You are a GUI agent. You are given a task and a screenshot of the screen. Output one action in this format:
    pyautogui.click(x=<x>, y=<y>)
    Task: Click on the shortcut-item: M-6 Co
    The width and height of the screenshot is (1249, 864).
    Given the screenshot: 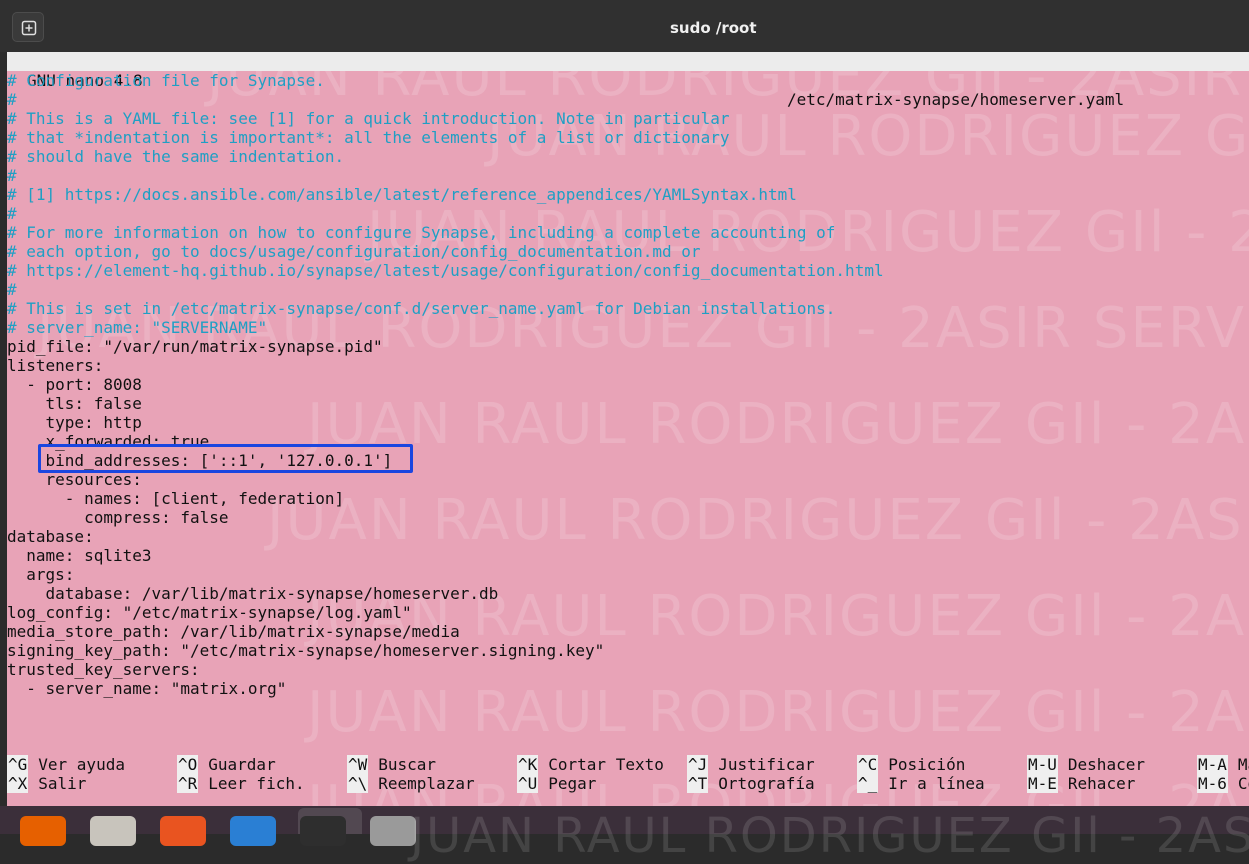 What is the action you would take?
    pyautogui.click(x=1223, y=783)
    